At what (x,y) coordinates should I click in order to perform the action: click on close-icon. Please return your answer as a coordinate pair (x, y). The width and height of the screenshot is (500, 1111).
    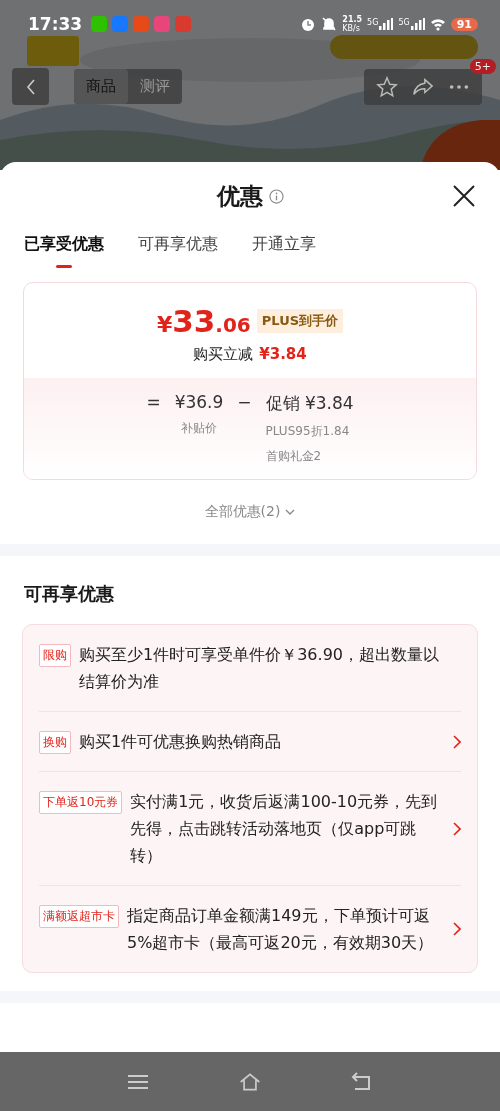
    Looking at the image, I should click on (464, 196).